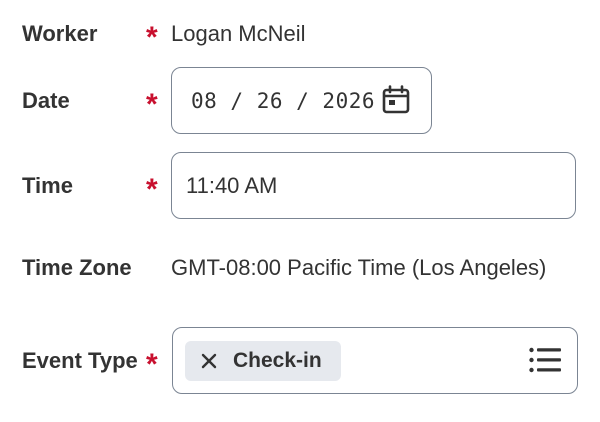  Describe the element at coordinates (359, 267) in the screenshot. I see `time-zone-value: GMT-08:00 Pacific Time (Los Angeles)` at that location.